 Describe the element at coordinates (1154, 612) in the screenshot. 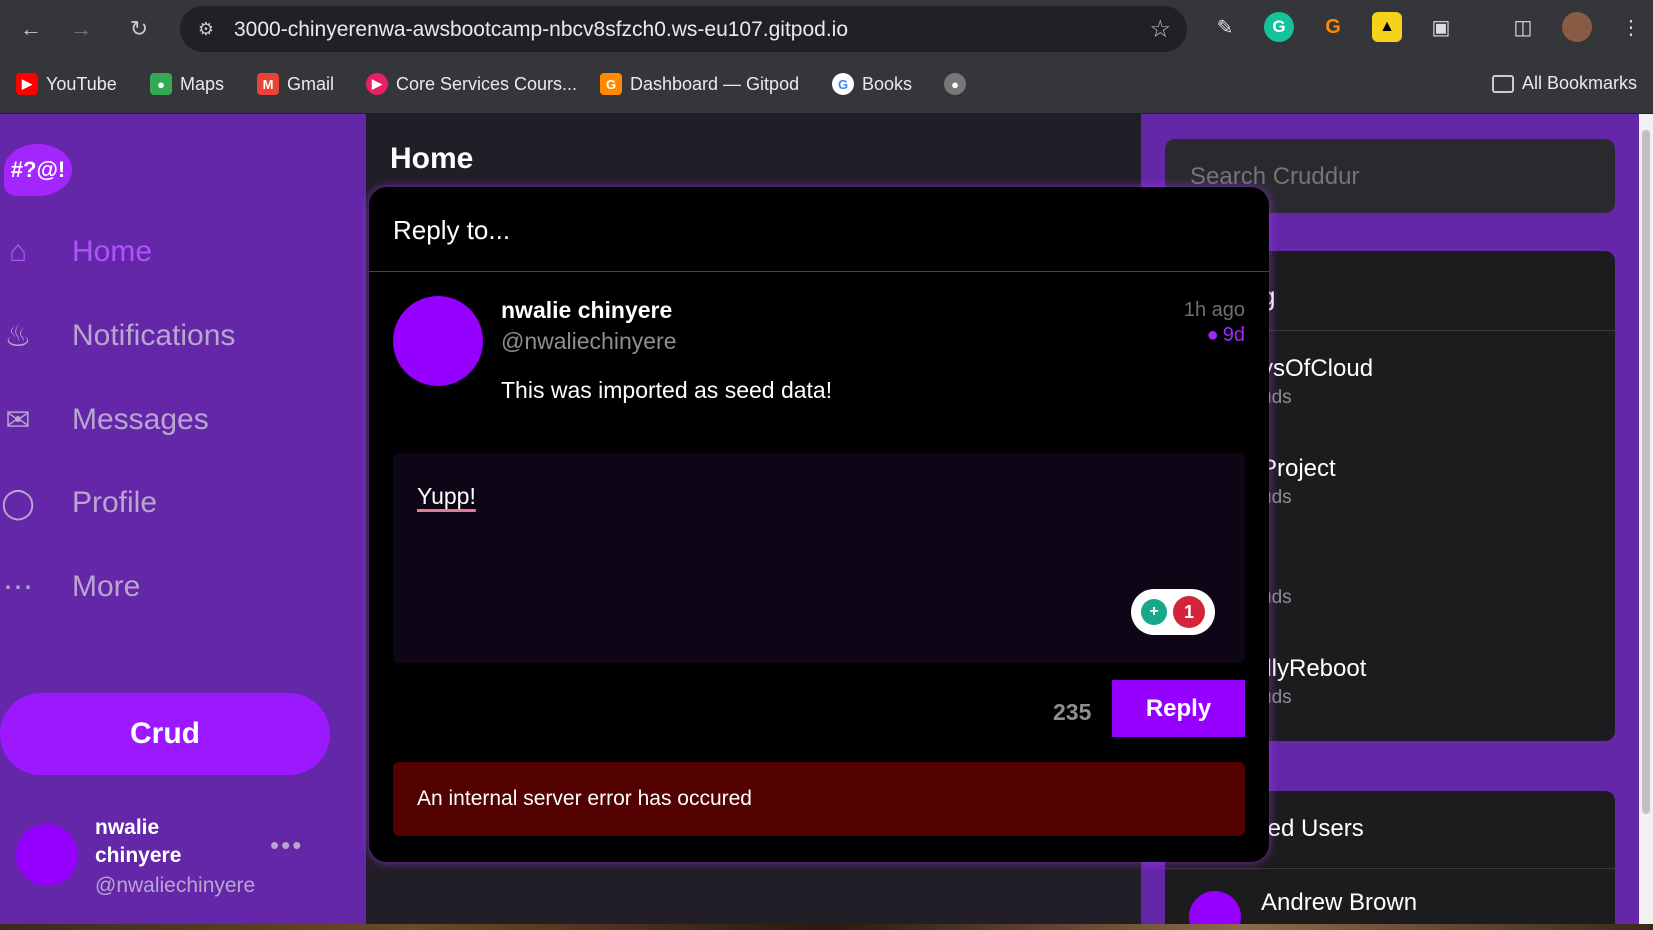

I see `grammarly-icon: +` at that location.